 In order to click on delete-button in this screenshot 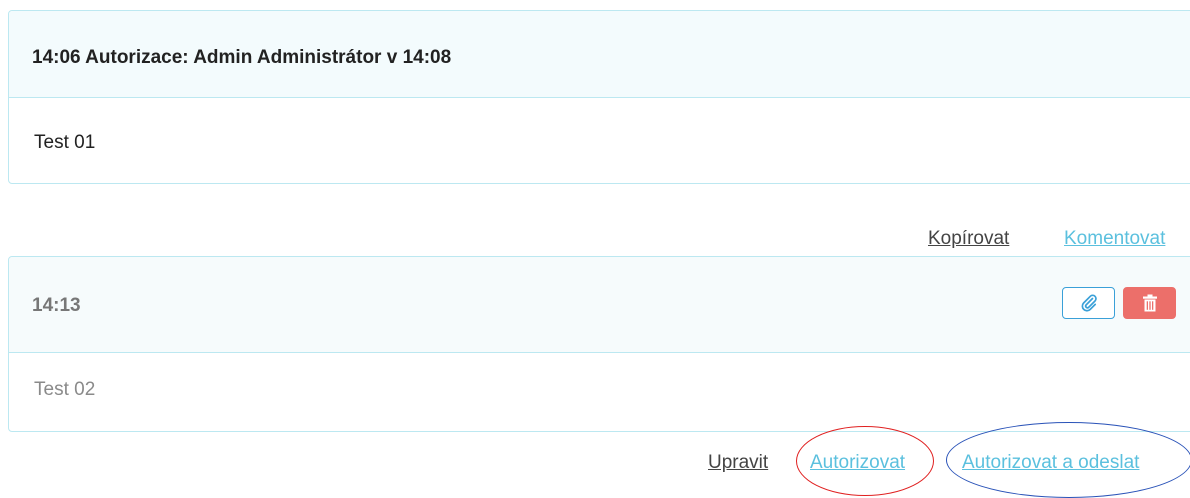, I will do `click(1149, 303)`.